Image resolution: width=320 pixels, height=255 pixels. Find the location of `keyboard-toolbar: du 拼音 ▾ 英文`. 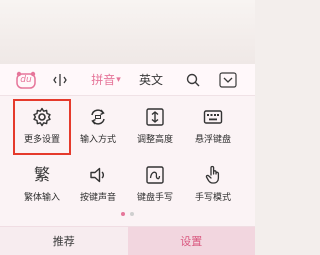

keyboard-toolbar: du 拼音 ▾ 英文 is located at coordinates (127, 80).